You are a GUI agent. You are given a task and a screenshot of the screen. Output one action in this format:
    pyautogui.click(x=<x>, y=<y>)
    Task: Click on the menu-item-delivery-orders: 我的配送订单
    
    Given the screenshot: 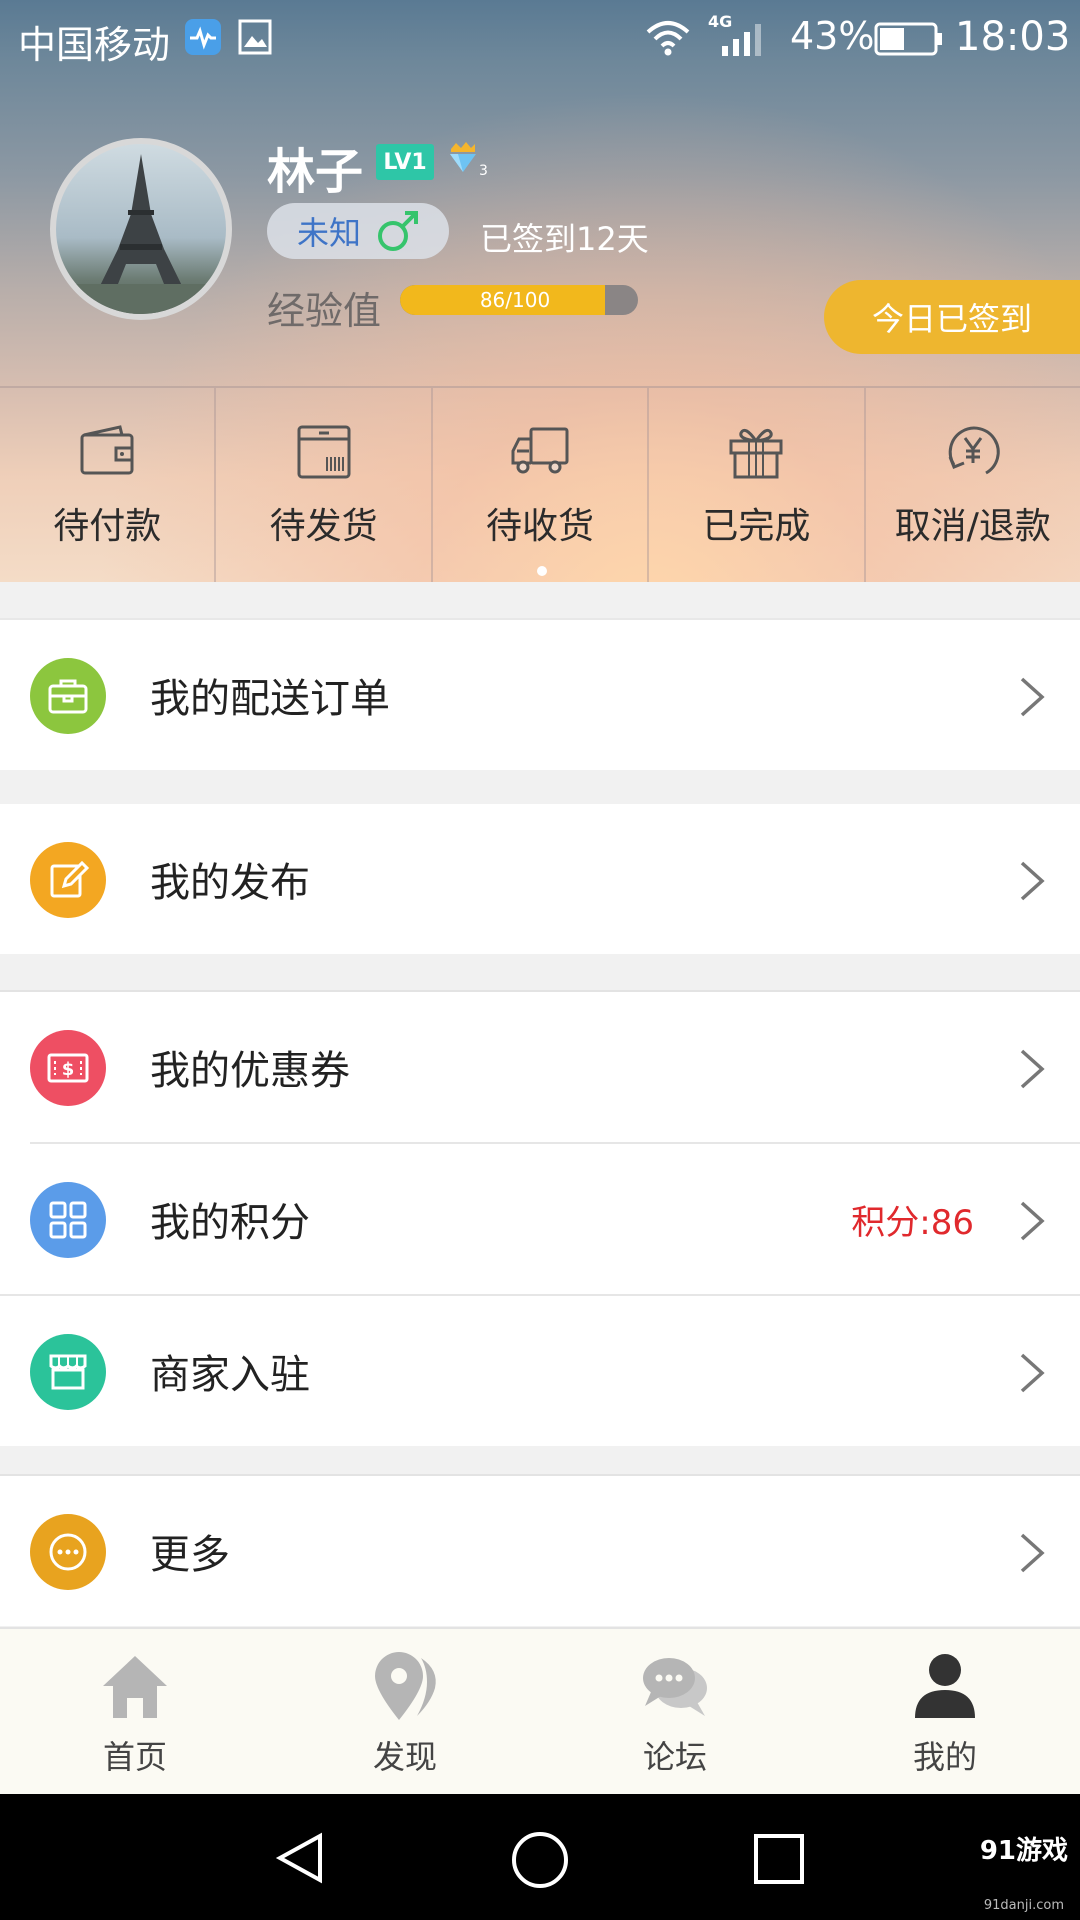 What is the action you would take?
    pyautogui.click(x=540, y=695)
    